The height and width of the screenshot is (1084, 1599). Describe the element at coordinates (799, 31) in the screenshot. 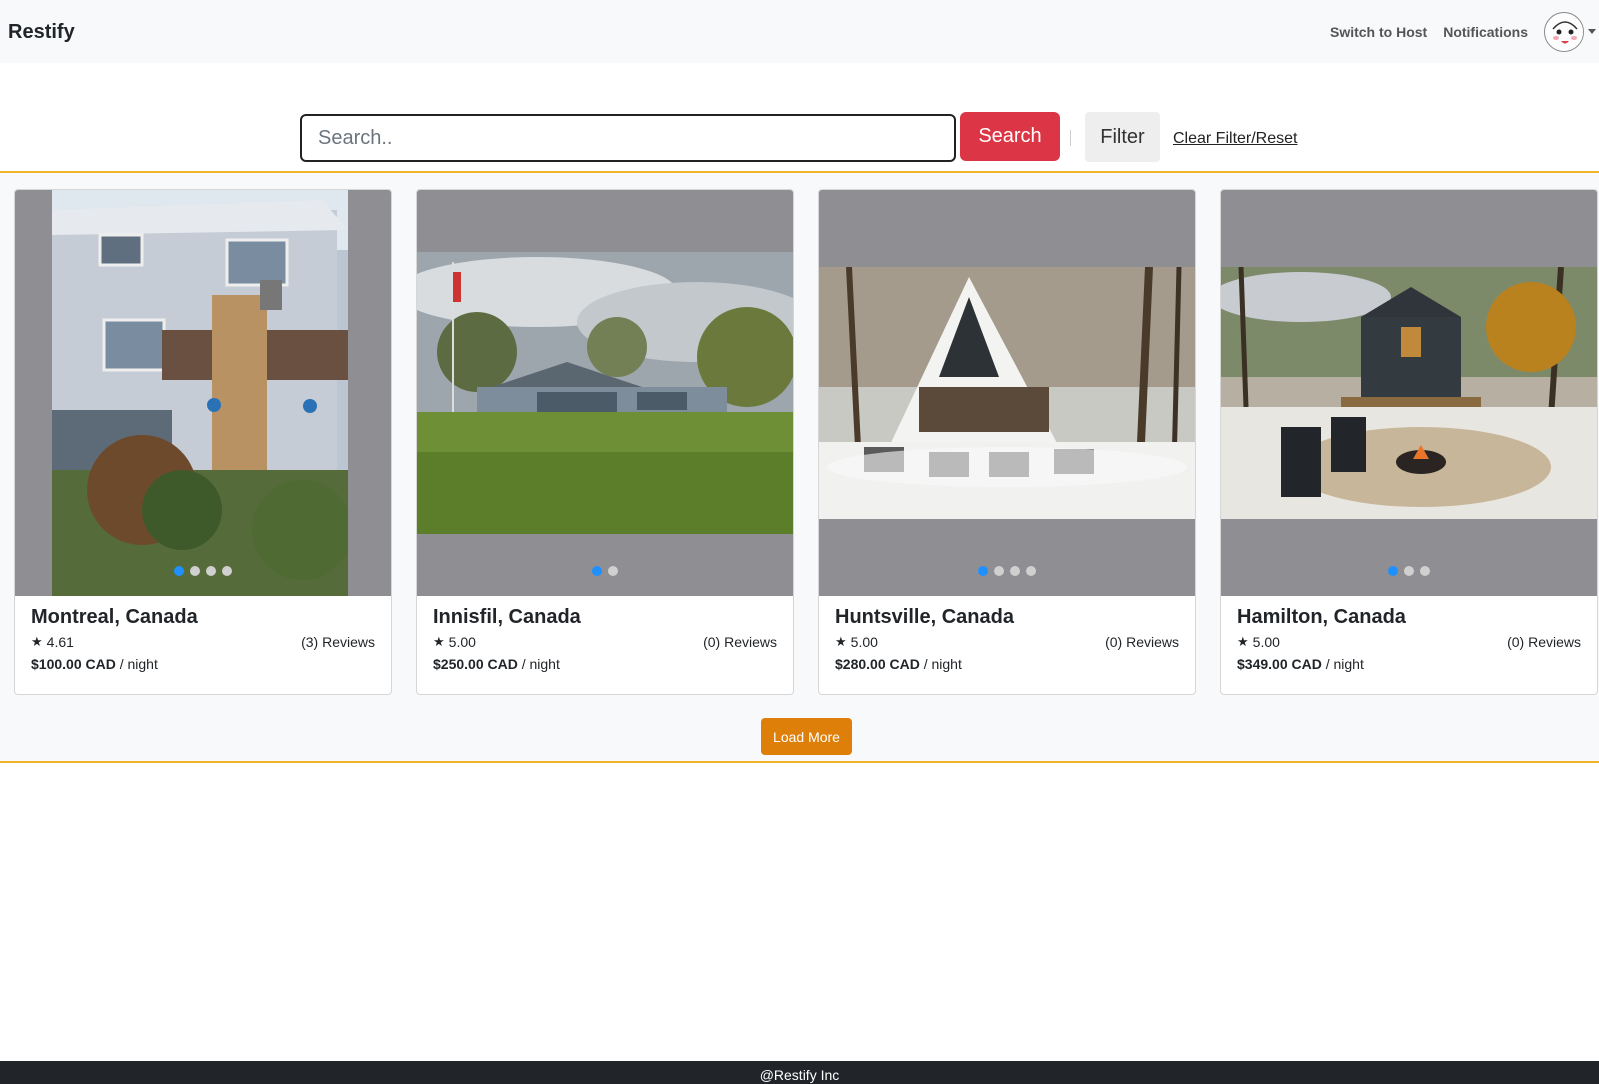

I see `navbar: Restify Switch to Host Notifications` at that location.